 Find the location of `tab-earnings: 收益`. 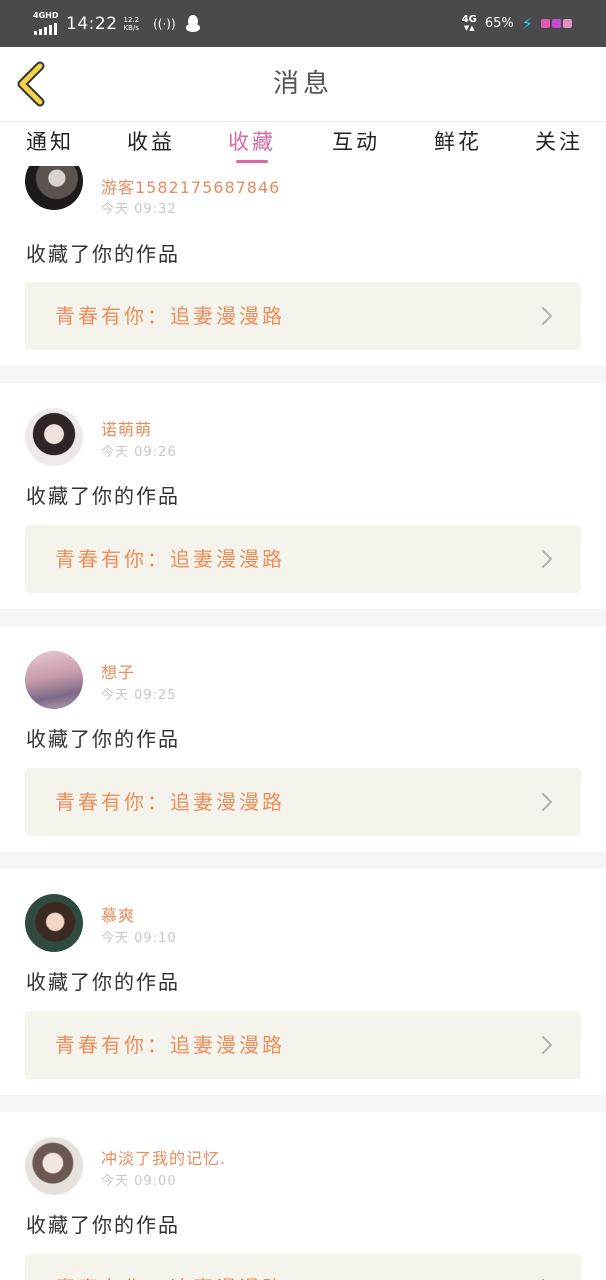

tab-earnings: 收益 is located at coordinates (151, 144).